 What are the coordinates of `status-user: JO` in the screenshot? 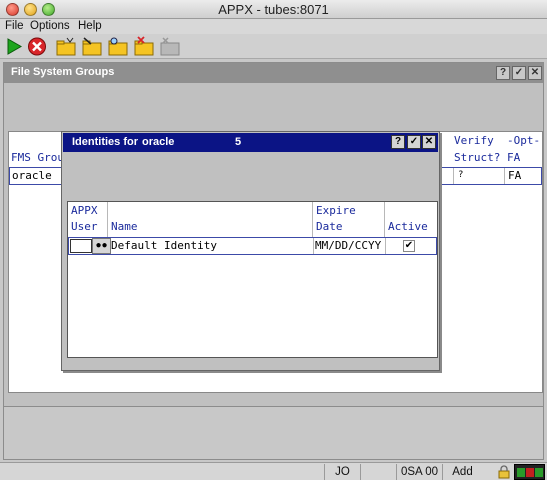 It's located at (342, 472).